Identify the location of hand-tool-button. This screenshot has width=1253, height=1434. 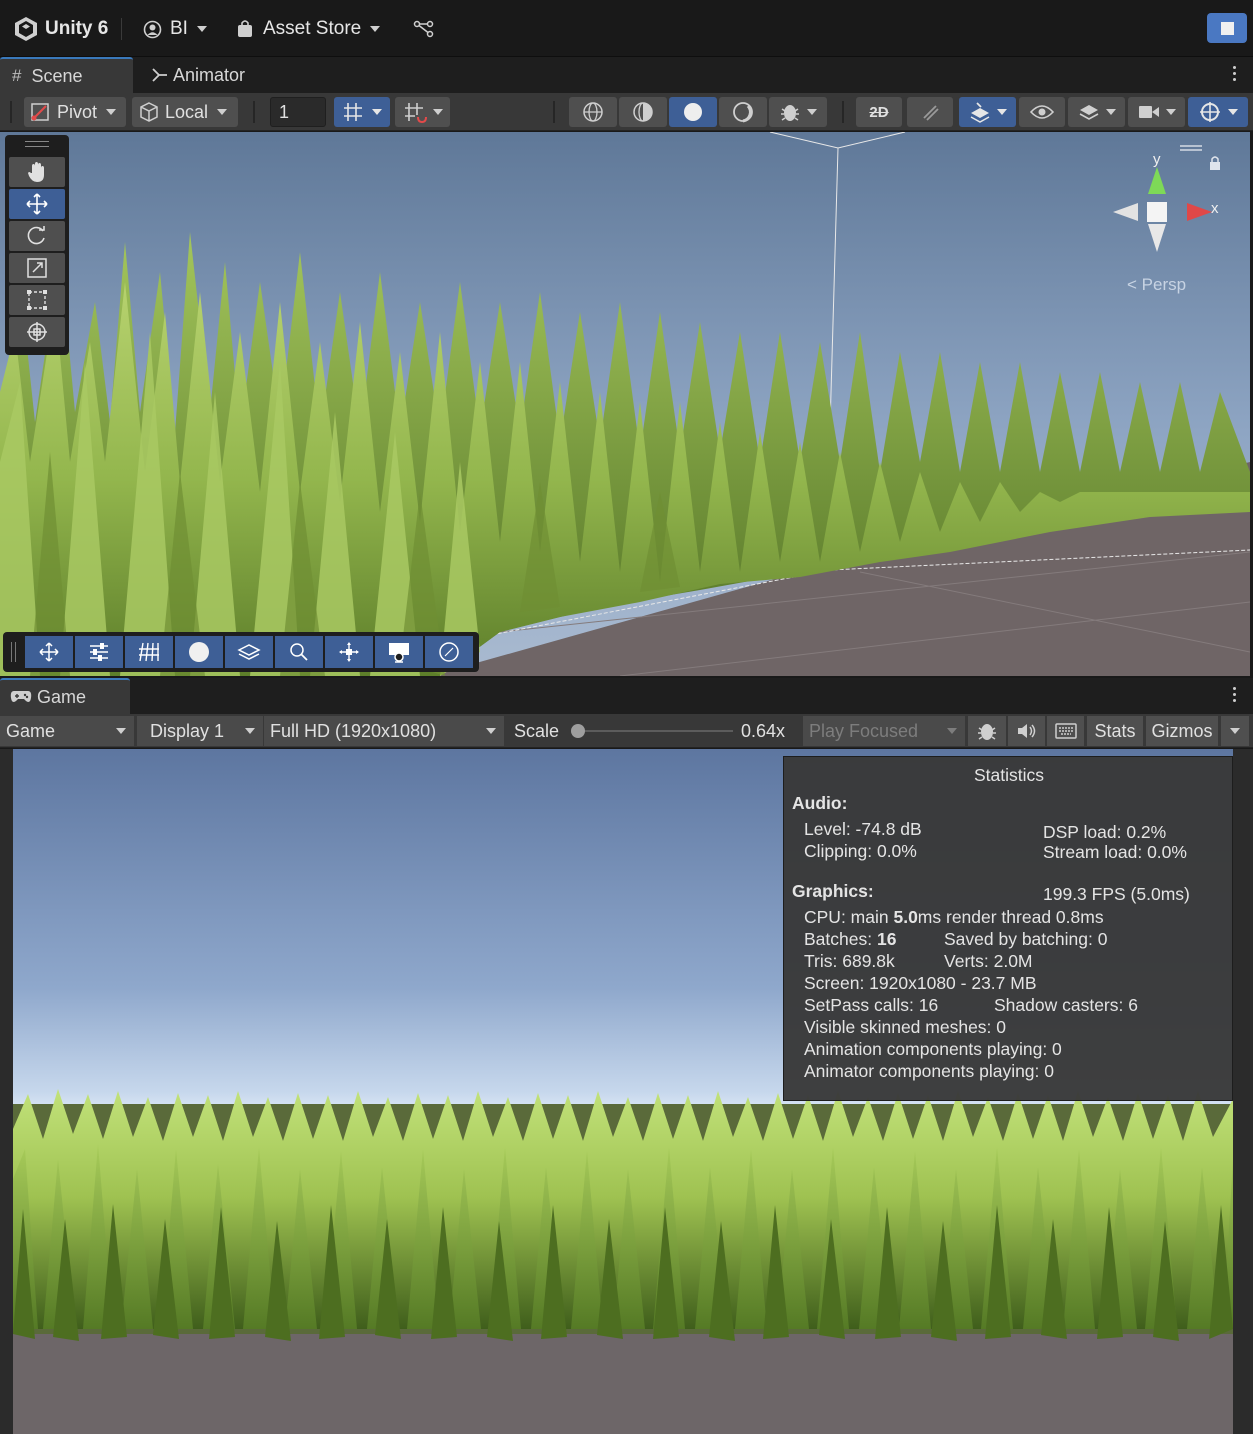
(37, 172).